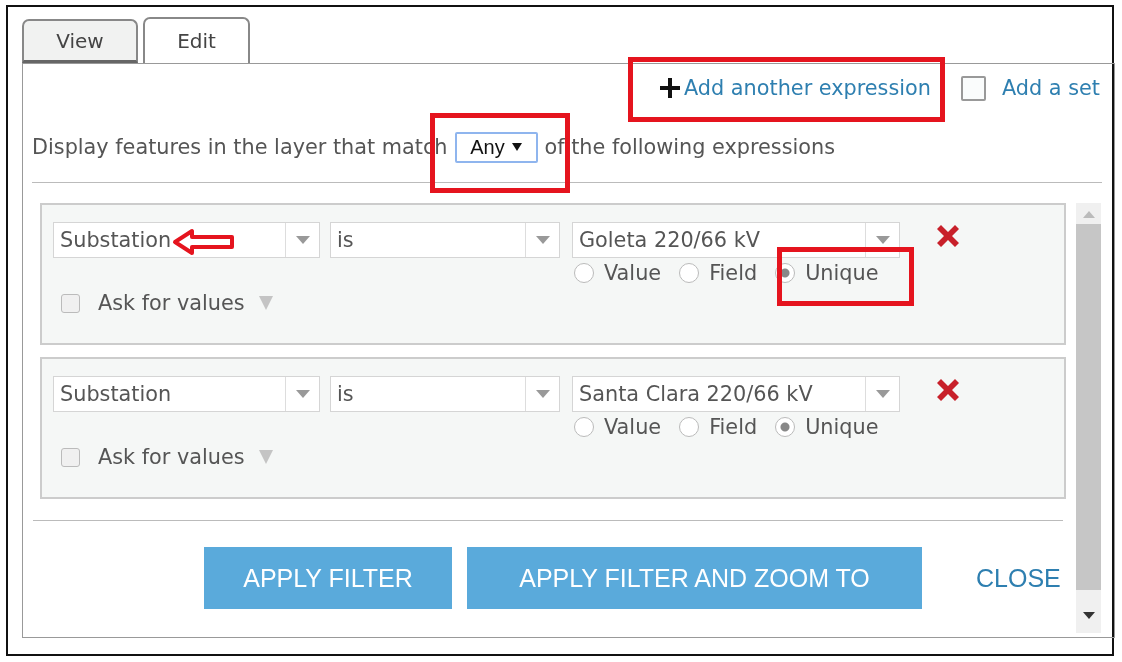 This screenshot has height=662, width=1122. What do you see at coordinates (496, 147) in the screenshot?
I see `match-select: Any` at bounding box center [496, 147].